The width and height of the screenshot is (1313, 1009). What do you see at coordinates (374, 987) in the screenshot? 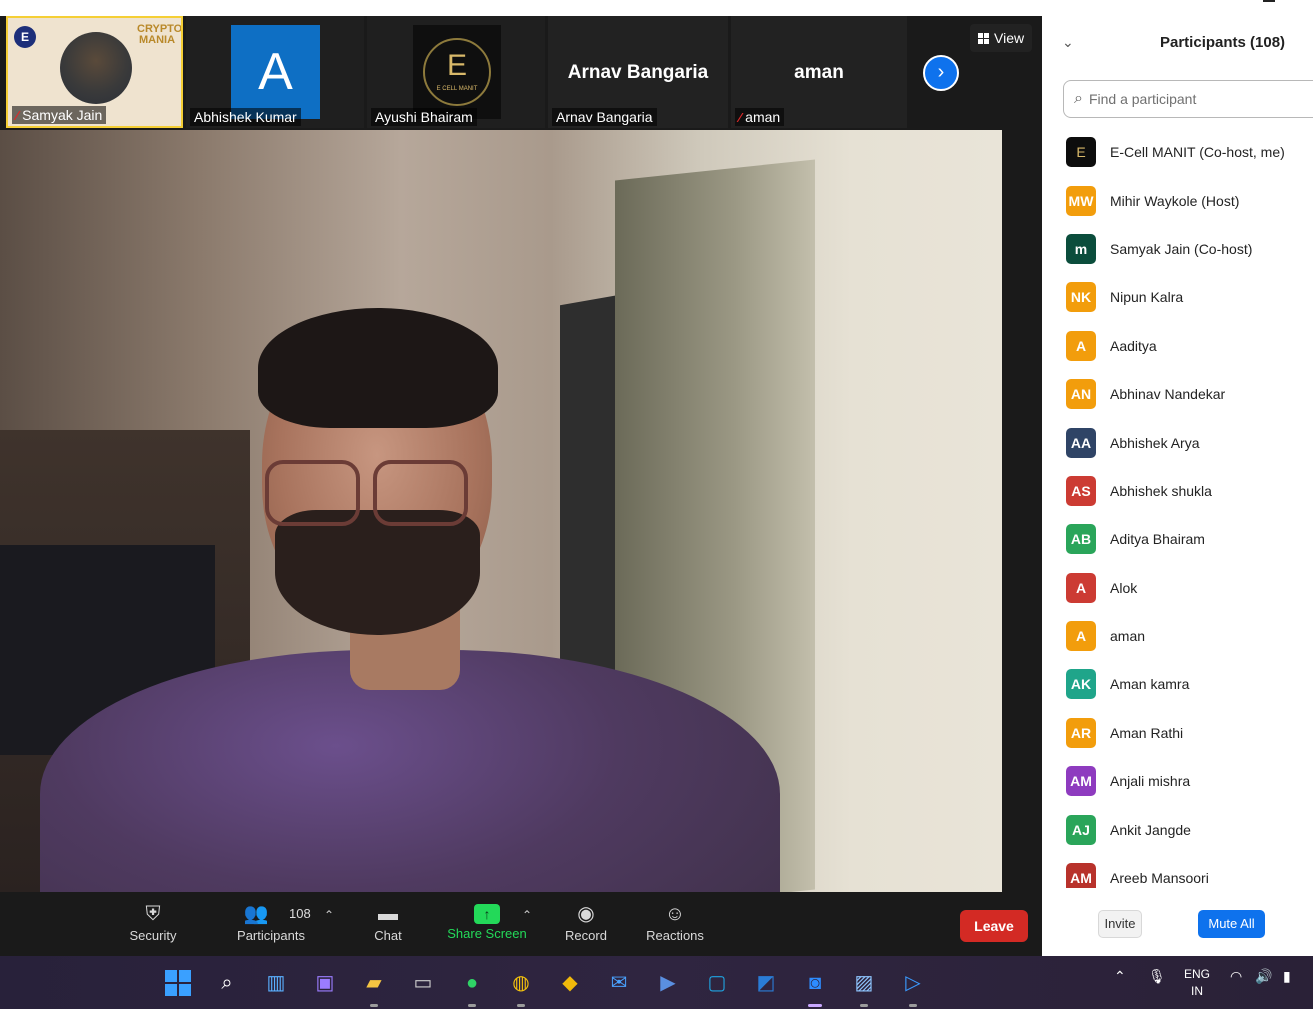
I see `file-explorer-icon: ▰` at bounding box center [374, 987].